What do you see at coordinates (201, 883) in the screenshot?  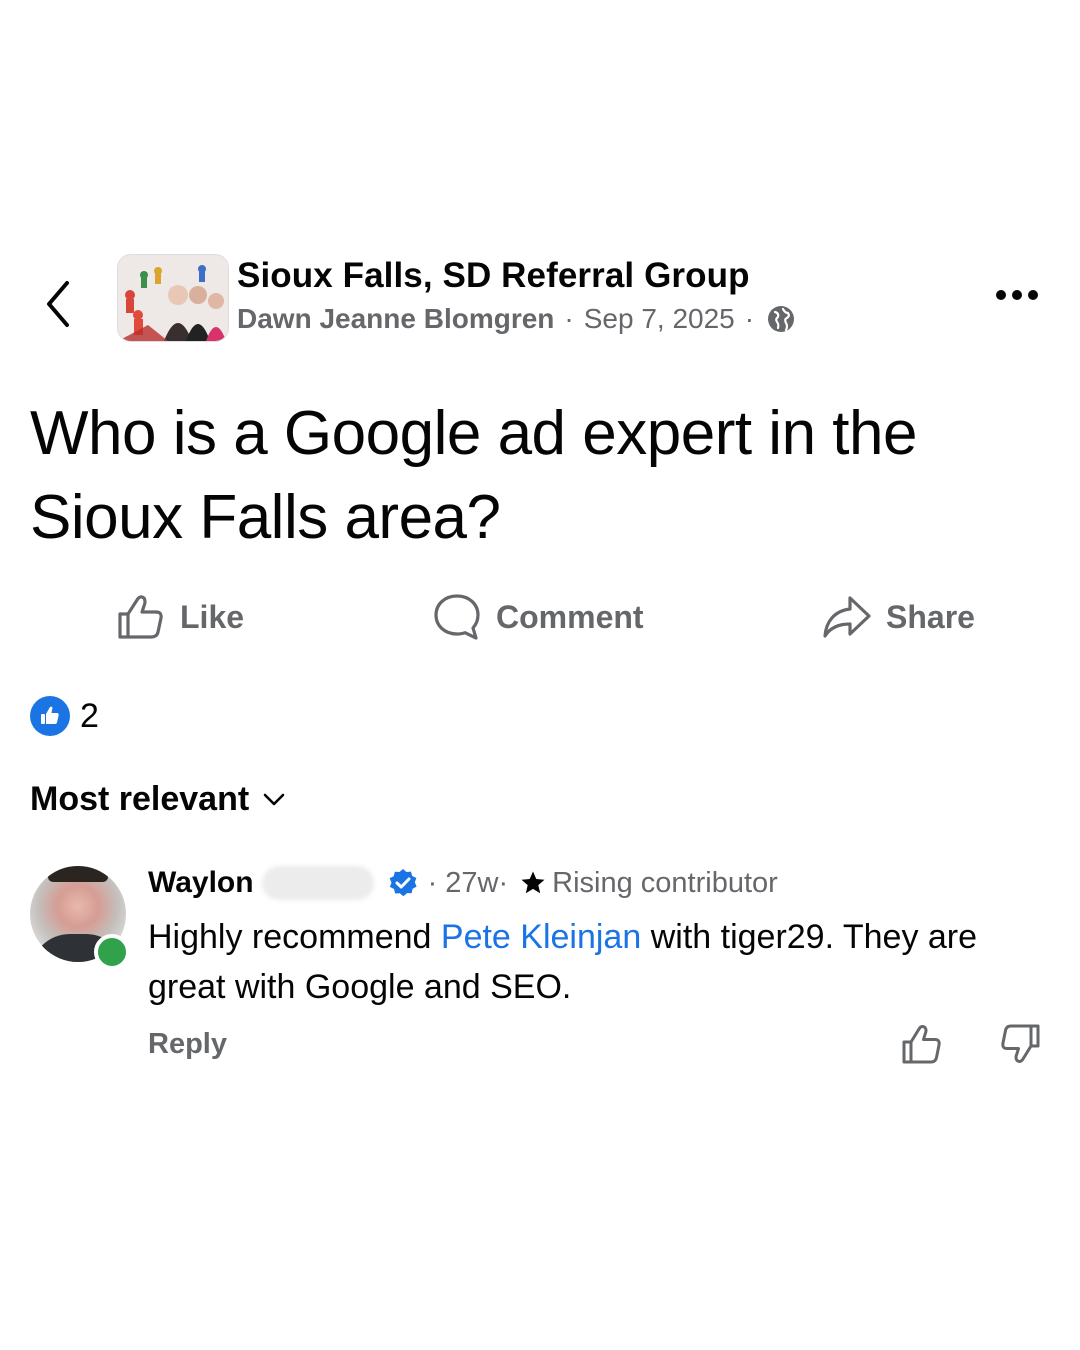 I see `commenter-name: Waylon` at bounding box center [201, 883].